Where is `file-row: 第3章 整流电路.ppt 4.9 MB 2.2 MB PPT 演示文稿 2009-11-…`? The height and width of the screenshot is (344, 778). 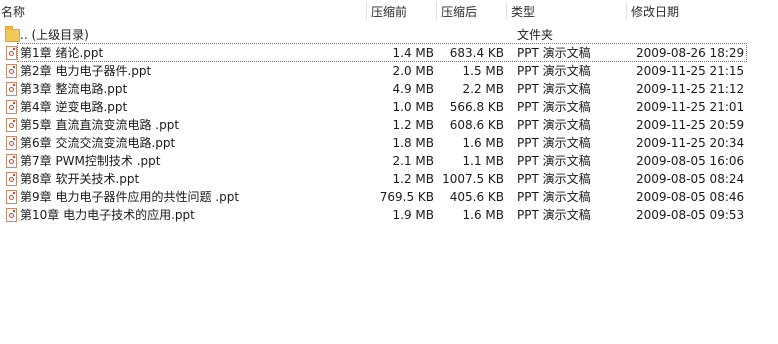
file-row: 第3章 整流电路.ppt 4.9 MB 2.2 MB PPT 演示文稿 2009-11-… is located at coordinates (389, 89).